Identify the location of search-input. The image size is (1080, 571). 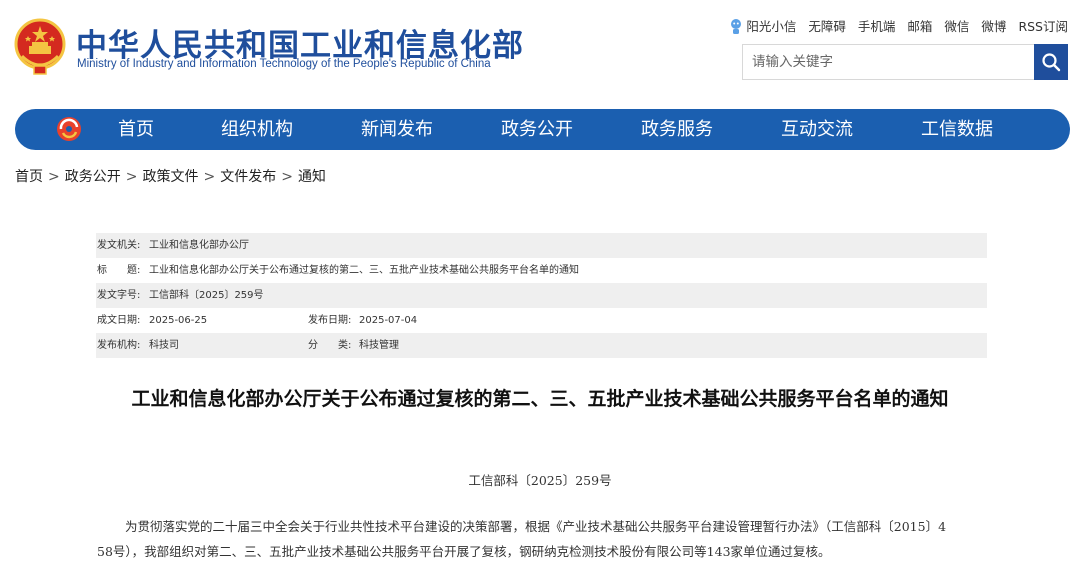
(889, 62).